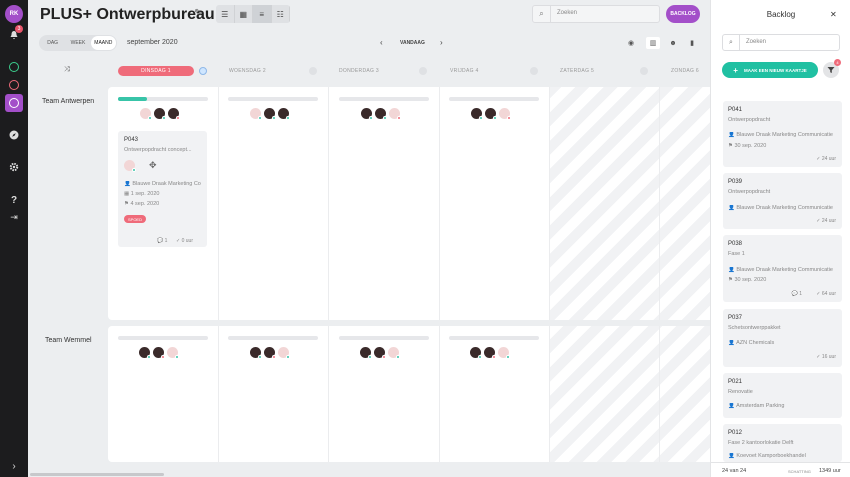 The height and width of the screenshot is (477, 850). I want to click on new-card-button: + MAAK EEN NIEUW KAARTJE, so click(770, 70).